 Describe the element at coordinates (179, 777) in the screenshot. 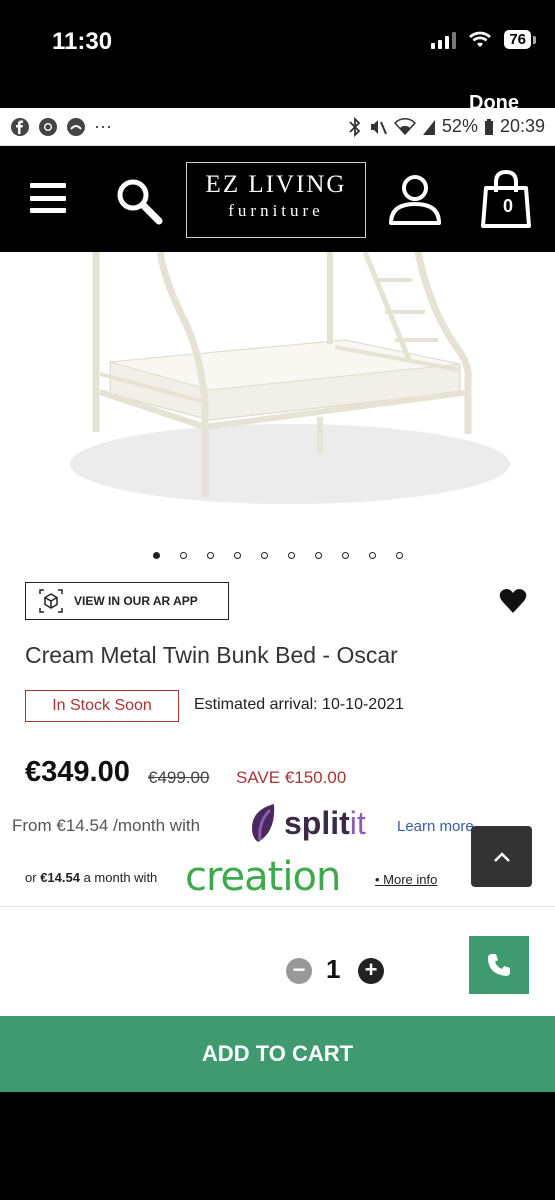

I see `original-price: €499.00` at that location.